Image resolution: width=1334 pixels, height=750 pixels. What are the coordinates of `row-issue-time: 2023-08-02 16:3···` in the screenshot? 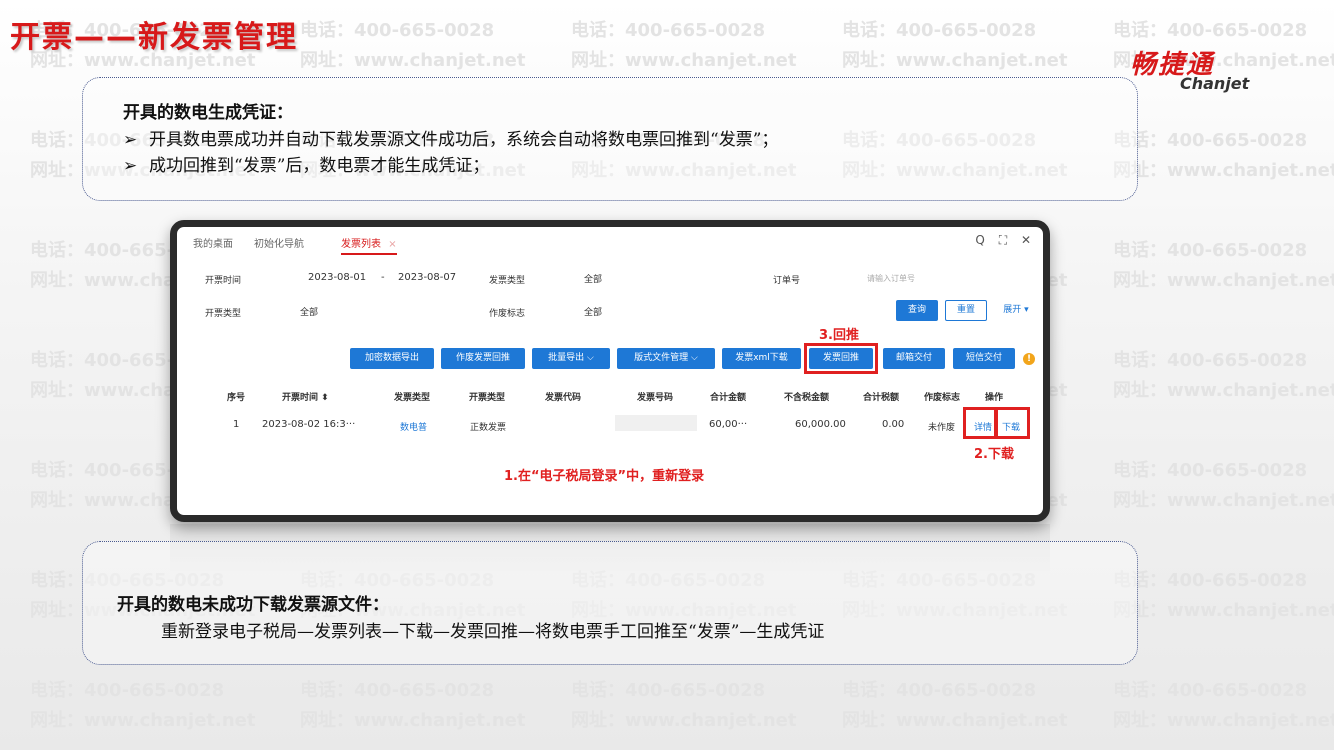 It's located at (309, 424).